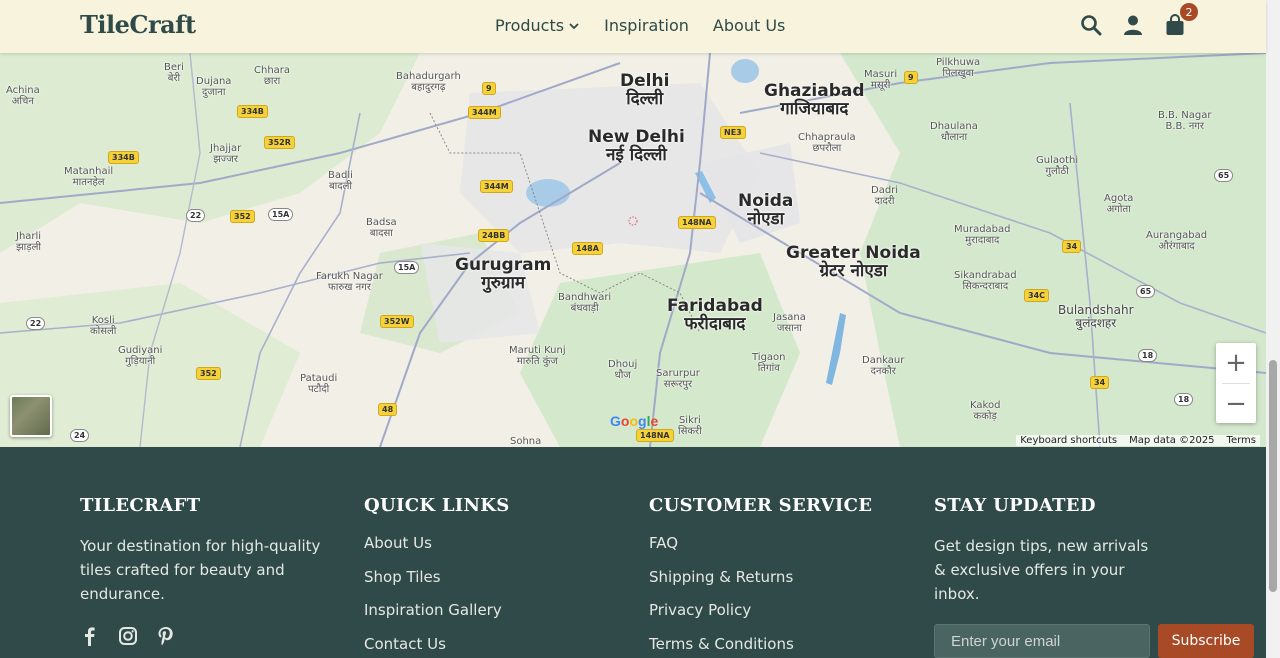 The image size is (1280, 658). Describe the element at coordinates (437, 505) in the screenshot. I see `footer-quick-links-heading: QUICK LINKS` at that location.